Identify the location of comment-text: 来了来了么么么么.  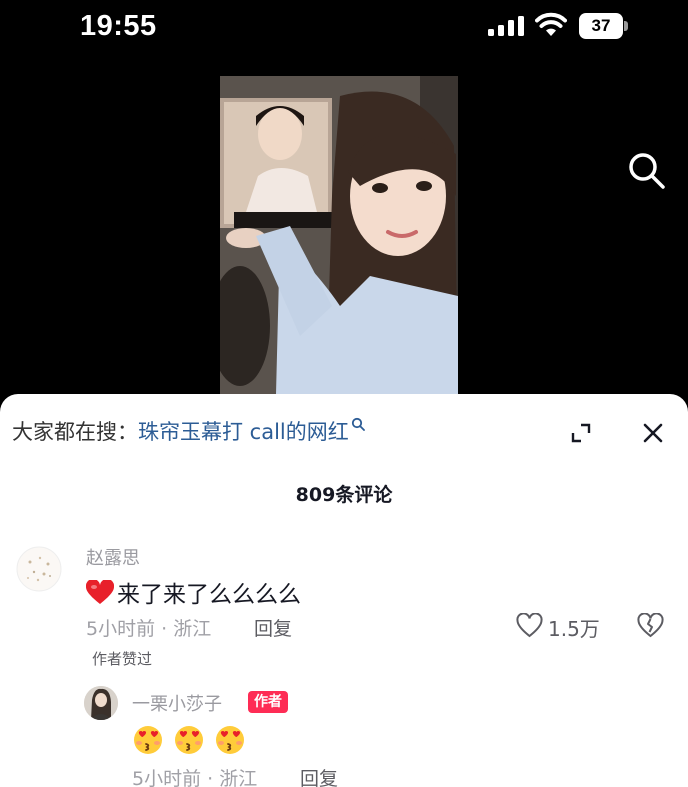
(193, 592).